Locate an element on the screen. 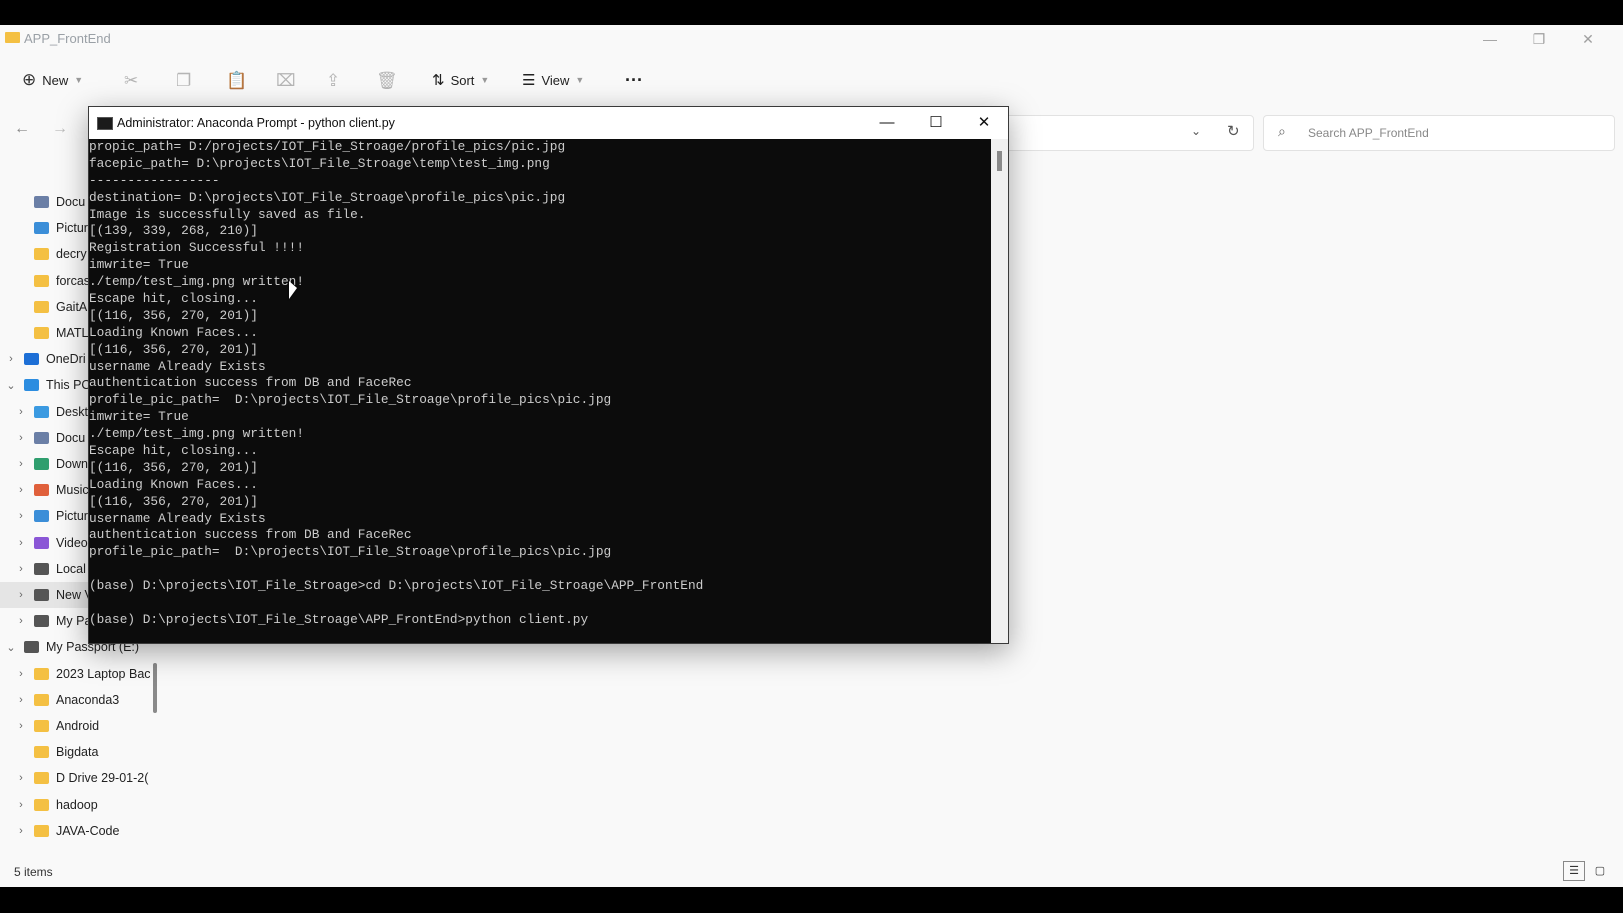 The width and height of the screenshot is (1623, 913). sort-button: ⇅ Sort ▼ is located at coordinates (460, 80).